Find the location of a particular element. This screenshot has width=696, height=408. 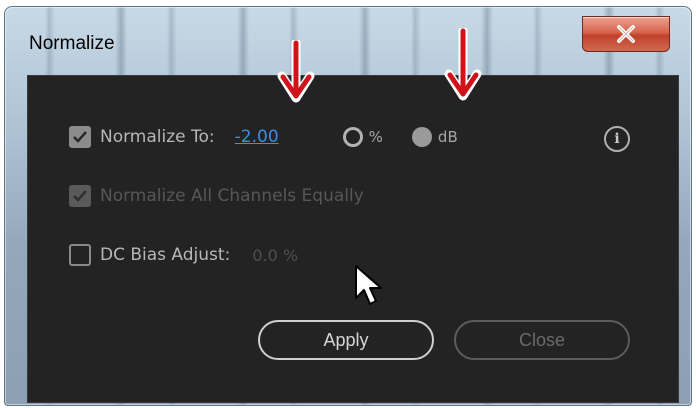

dc-bias-label: DC Bias Adjust: is located at coordinates (165, 255).